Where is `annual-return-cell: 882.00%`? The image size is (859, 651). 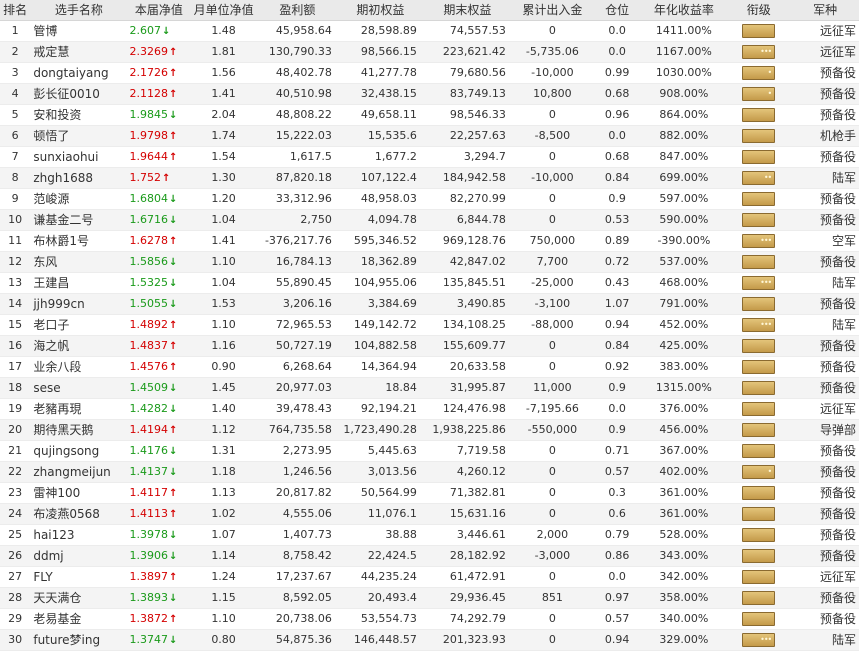 annual-return-cell: 882.00% is located at coordinates (684, 136).